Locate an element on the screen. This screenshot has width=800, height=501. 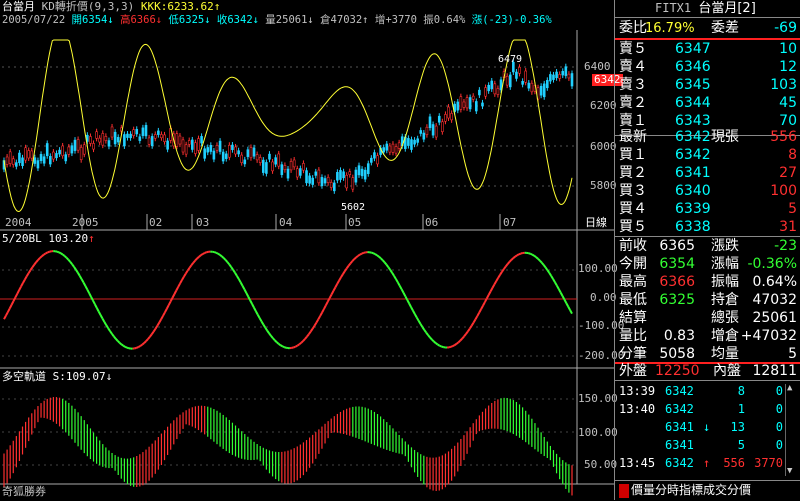
tick-row: 13:39634280 is located at coordinates (709, 391).